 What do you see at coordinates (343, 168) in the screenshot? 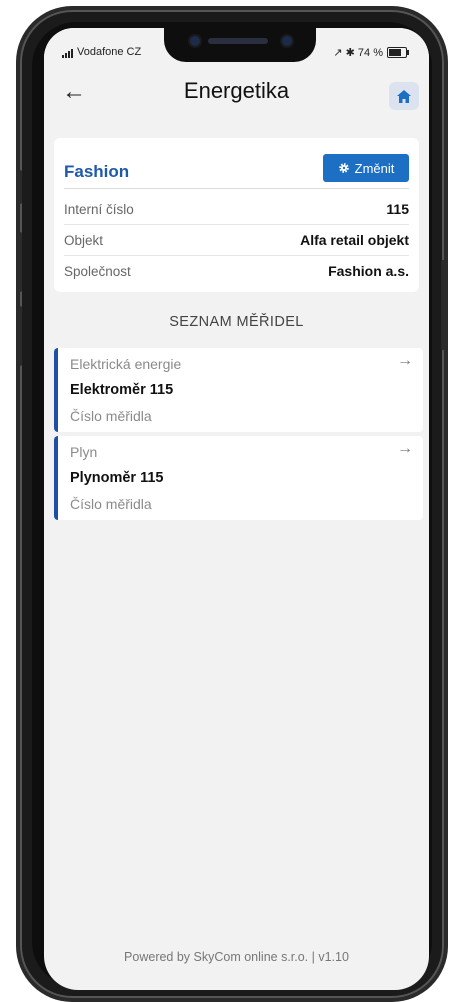
I see `gear-icon` at bounding box center [343, 168].